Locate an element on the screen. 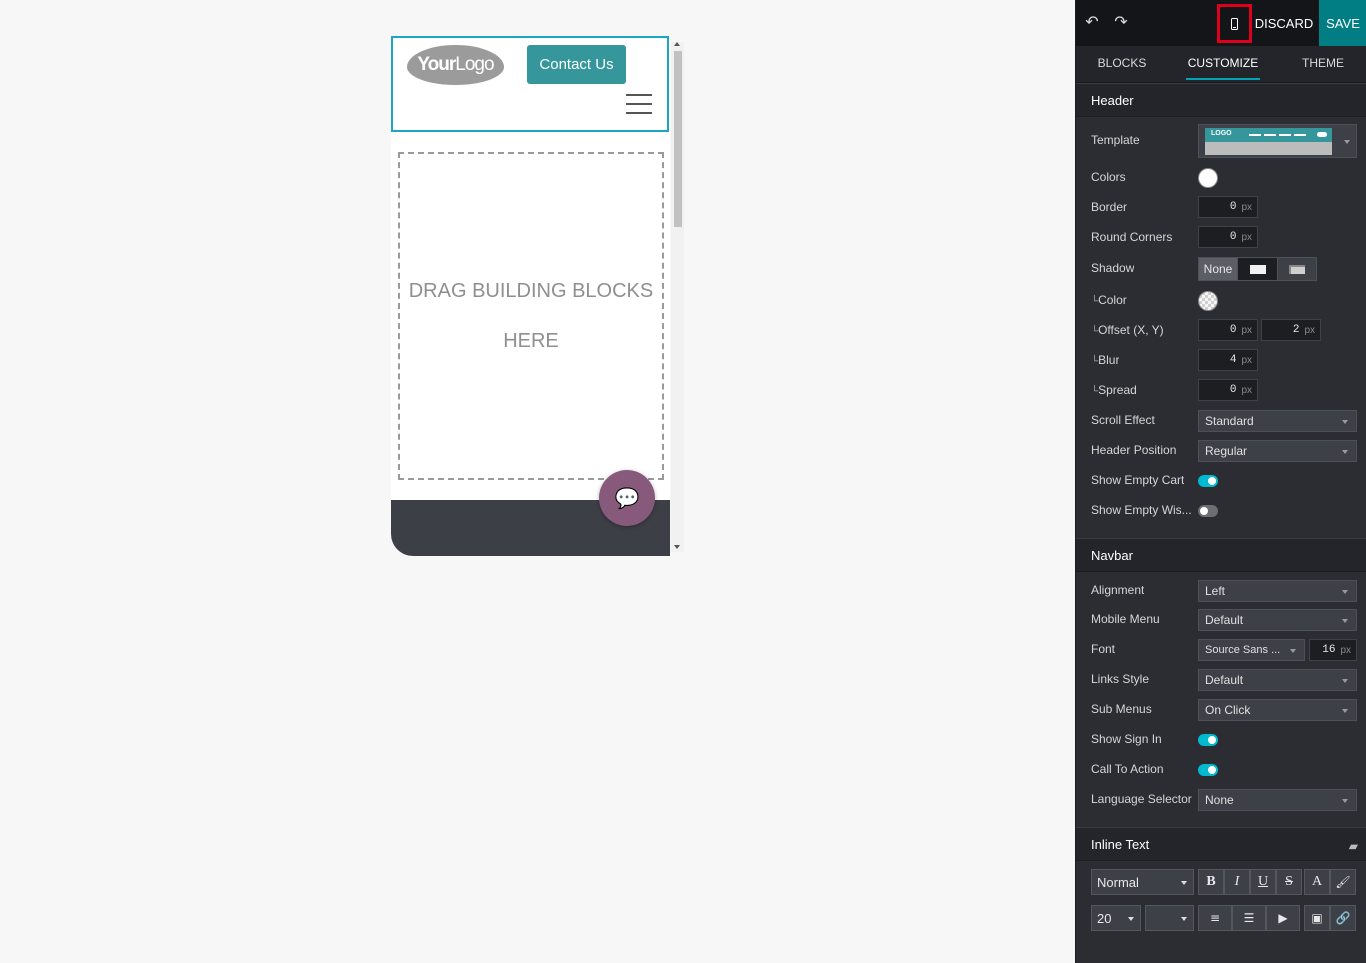  show-sign-in-toggle is located at coordinates (1208, 740).